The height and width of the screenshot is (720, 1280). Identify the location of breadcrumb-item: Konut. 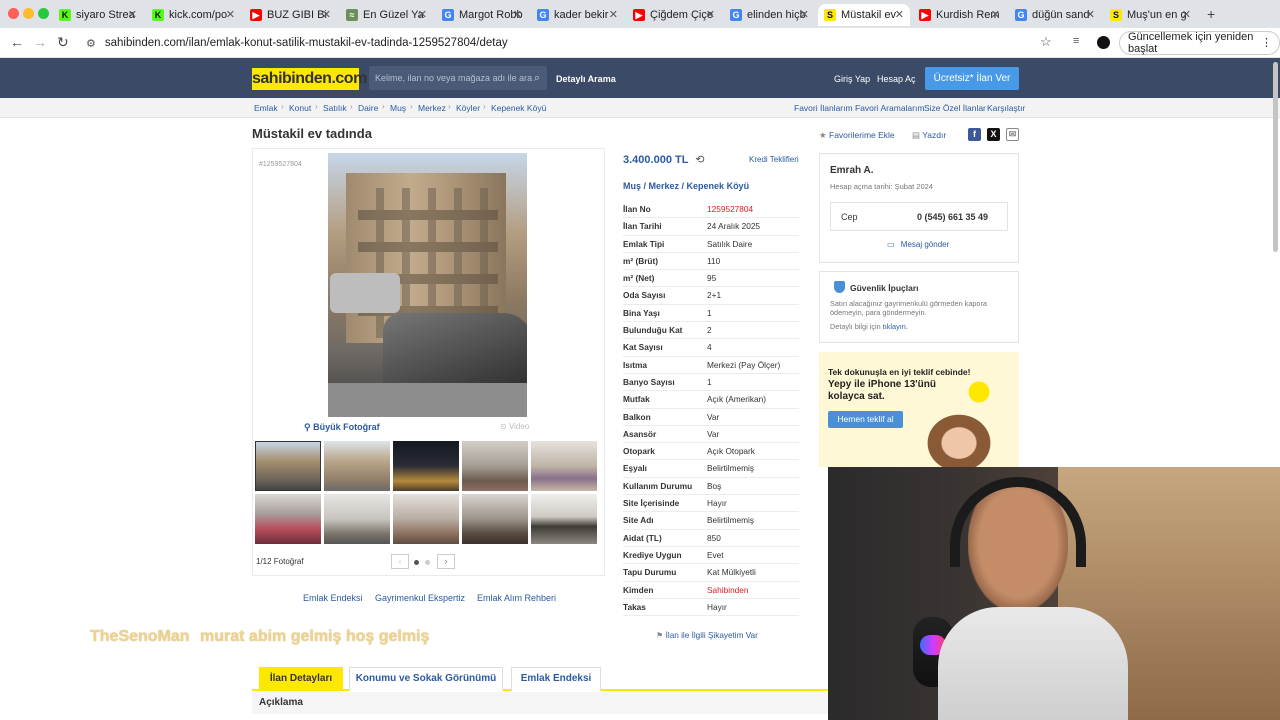
(300, 108).